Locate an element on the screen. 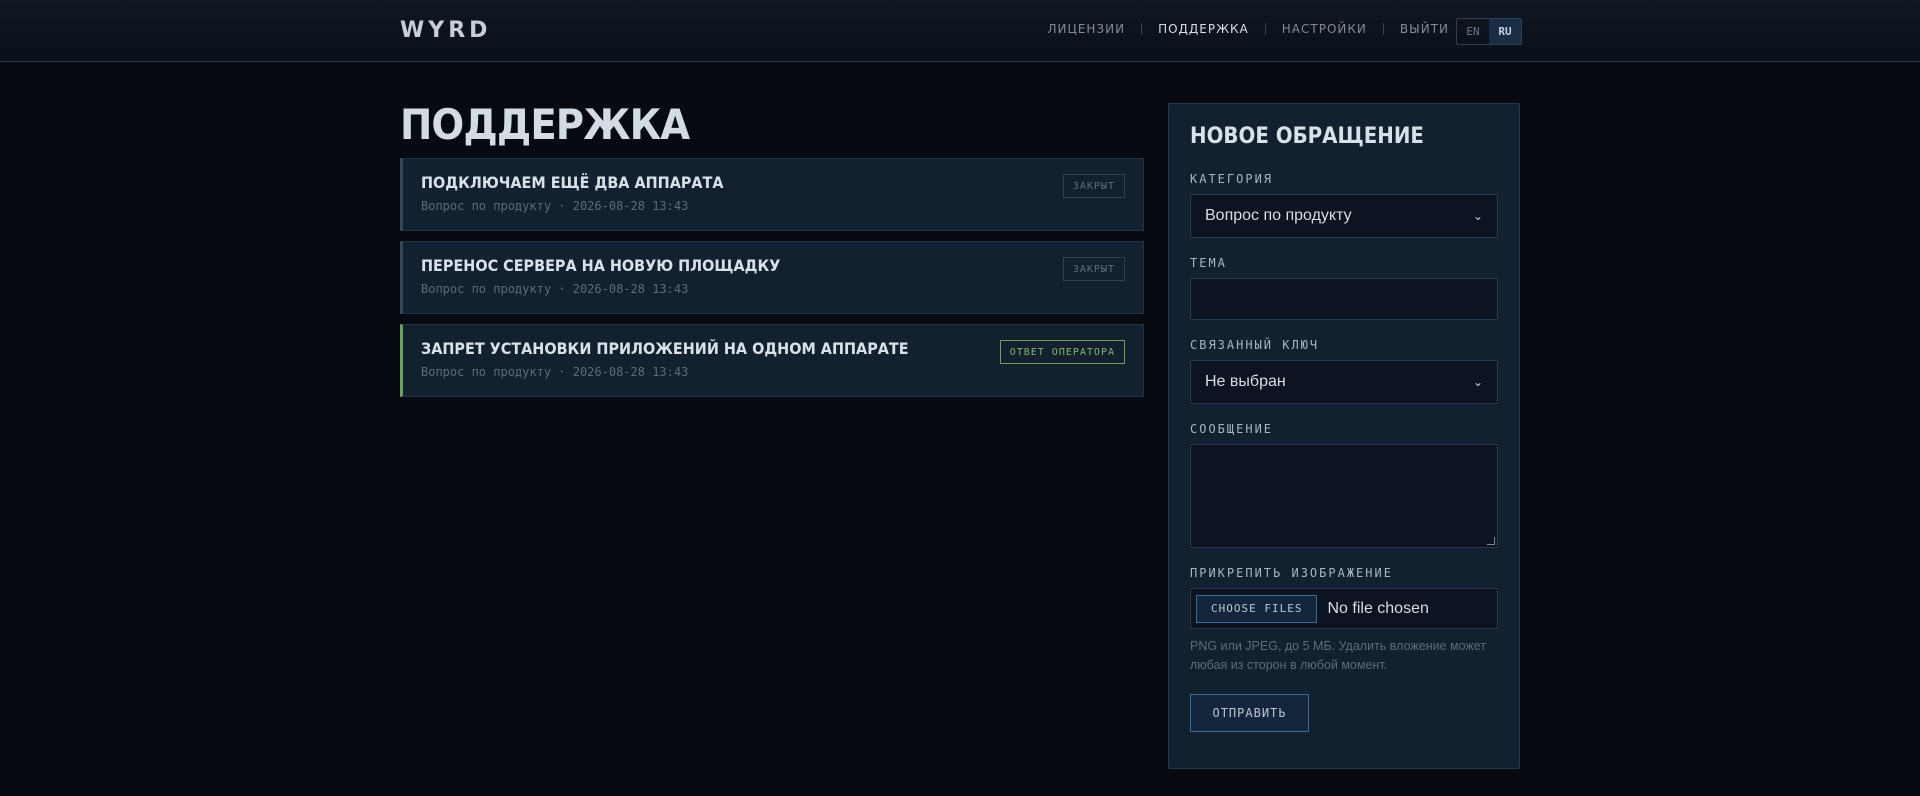  language-switch: EN RU is located at coordinates (1489, 31).